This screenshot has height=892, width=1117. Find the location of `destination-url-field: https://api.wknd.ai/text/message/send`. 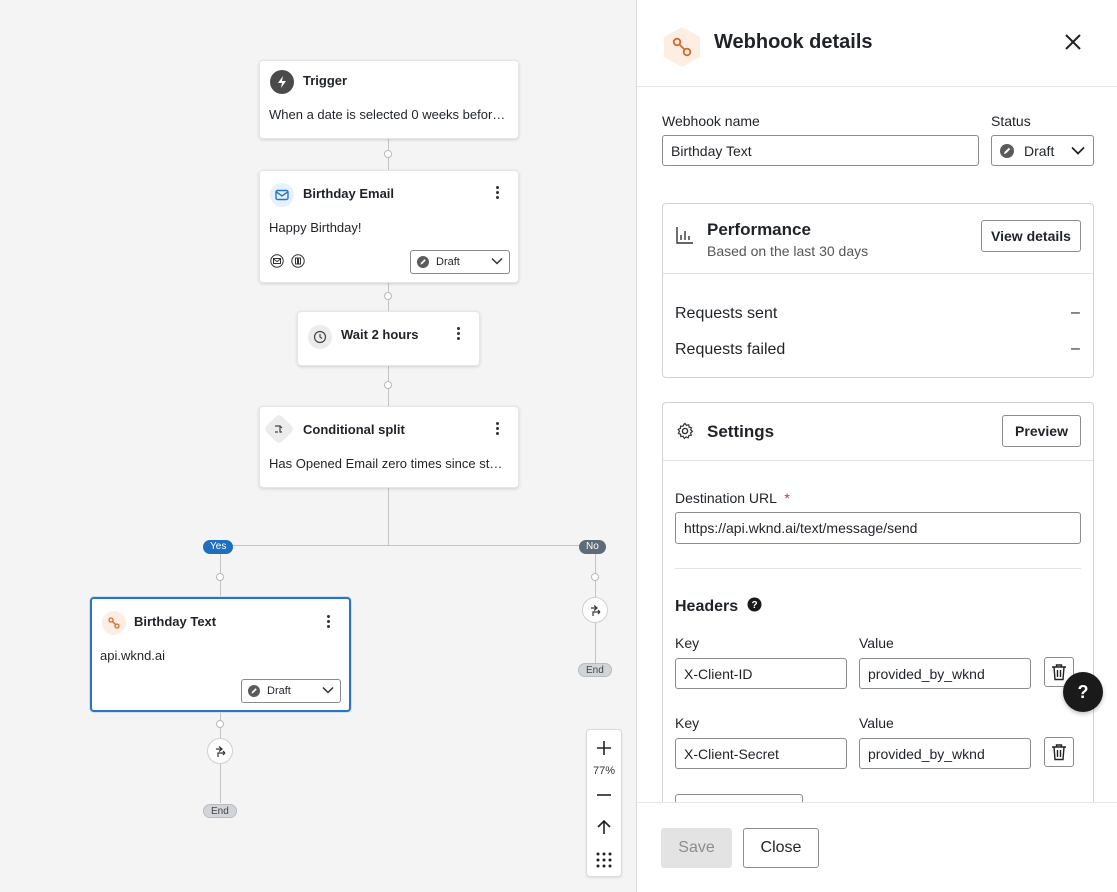

destination-url-field: https://api.wknd.ai/text/message/send is located at coordinates (878, 528).